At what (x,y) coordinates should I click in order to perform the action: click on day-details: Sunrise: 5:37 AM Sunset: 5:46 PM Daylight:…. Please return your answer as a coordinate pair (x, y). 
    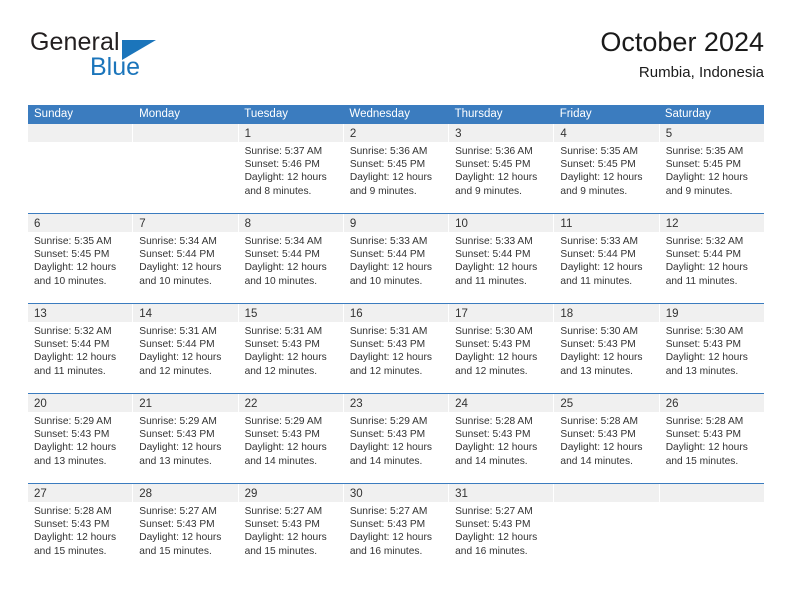
    Looking at the image, I should click on (291, 170).